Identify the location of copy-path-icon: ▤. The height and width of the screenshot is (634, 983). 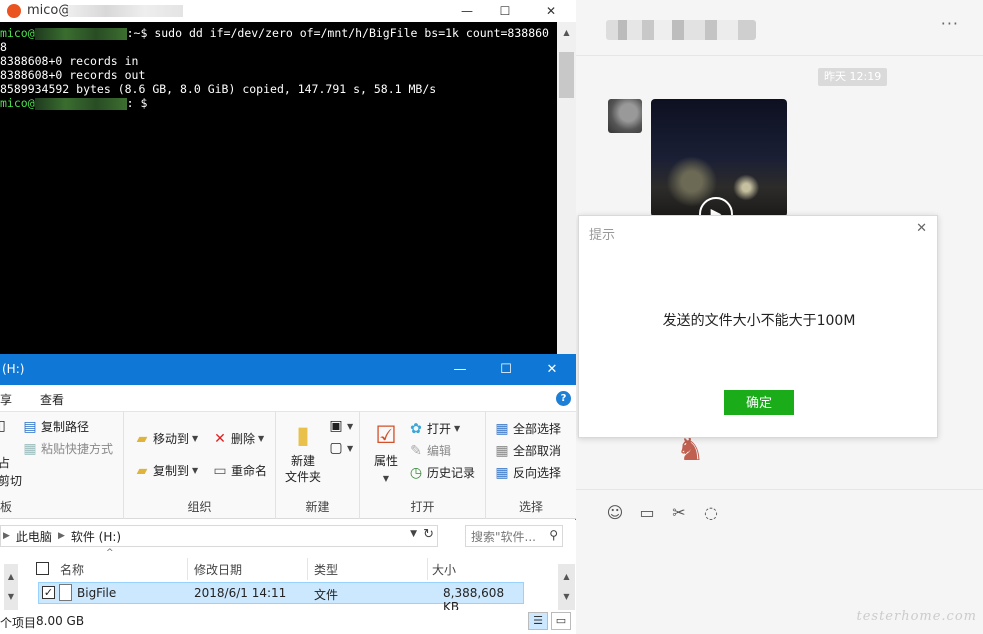
(30, 426).